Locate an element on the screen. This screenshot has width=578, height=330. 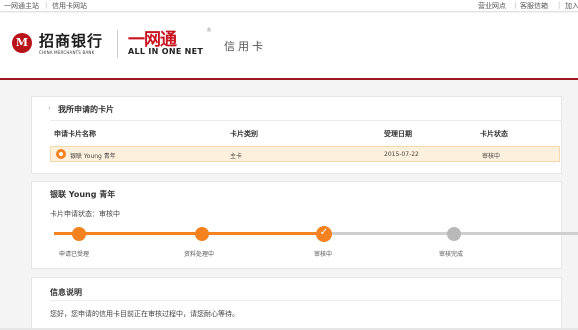
top-utility-bar: 一网通主站 | 信用卡网站 营业网点 | 客服信箱 | 加入收藏 is located at coordinates (289, 6).